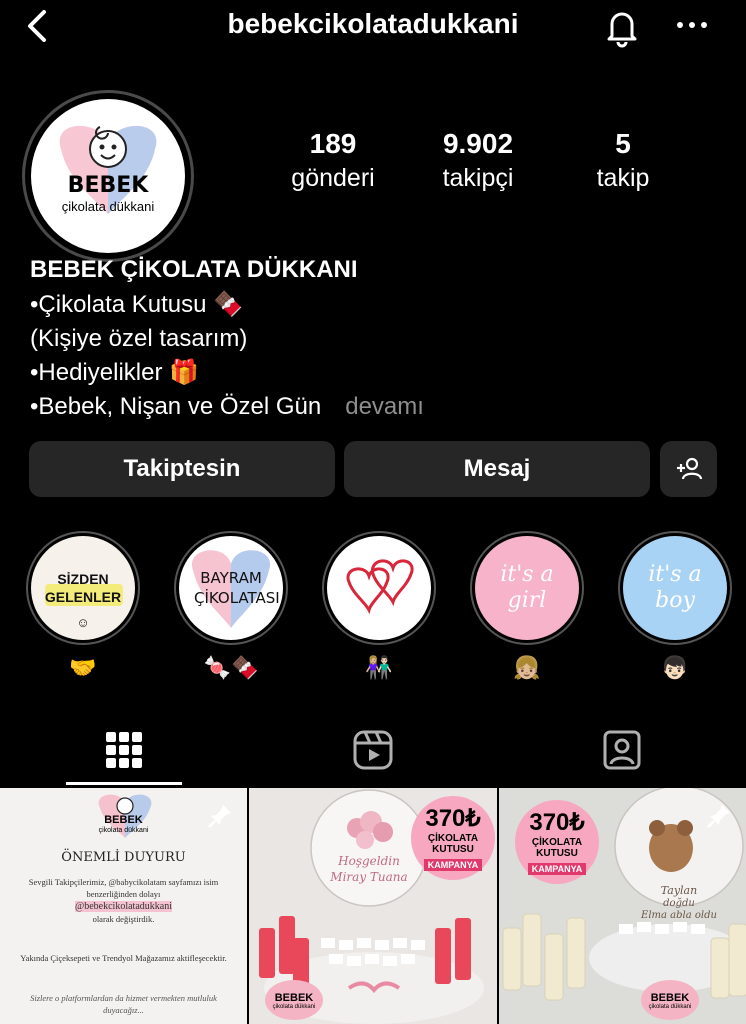 The image size is (746, 1024). Describe the element at coordinates (369, 861) in the screenshot. I see `lid-text: Hoşgeldin` at that location.